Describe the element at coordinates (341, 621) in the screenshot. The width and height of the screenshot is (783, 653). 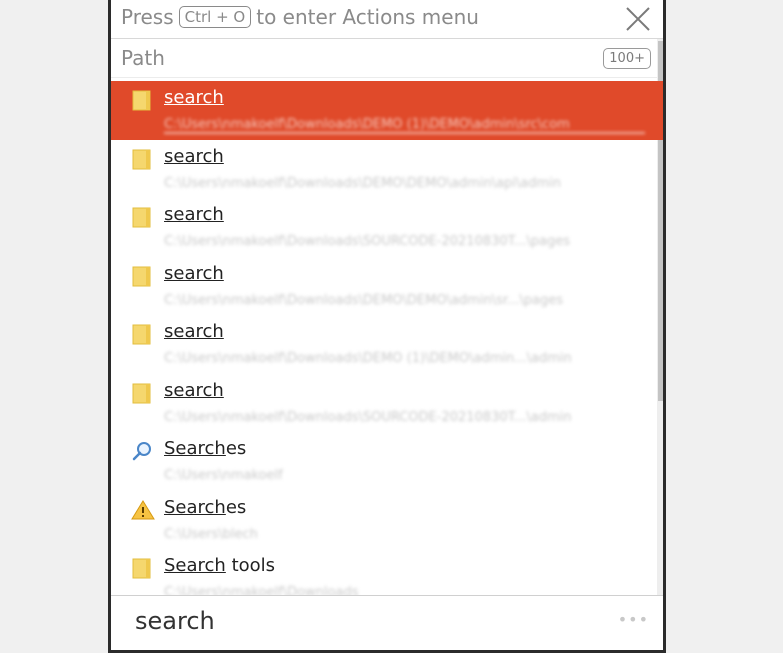
I see `search-input` at that location.